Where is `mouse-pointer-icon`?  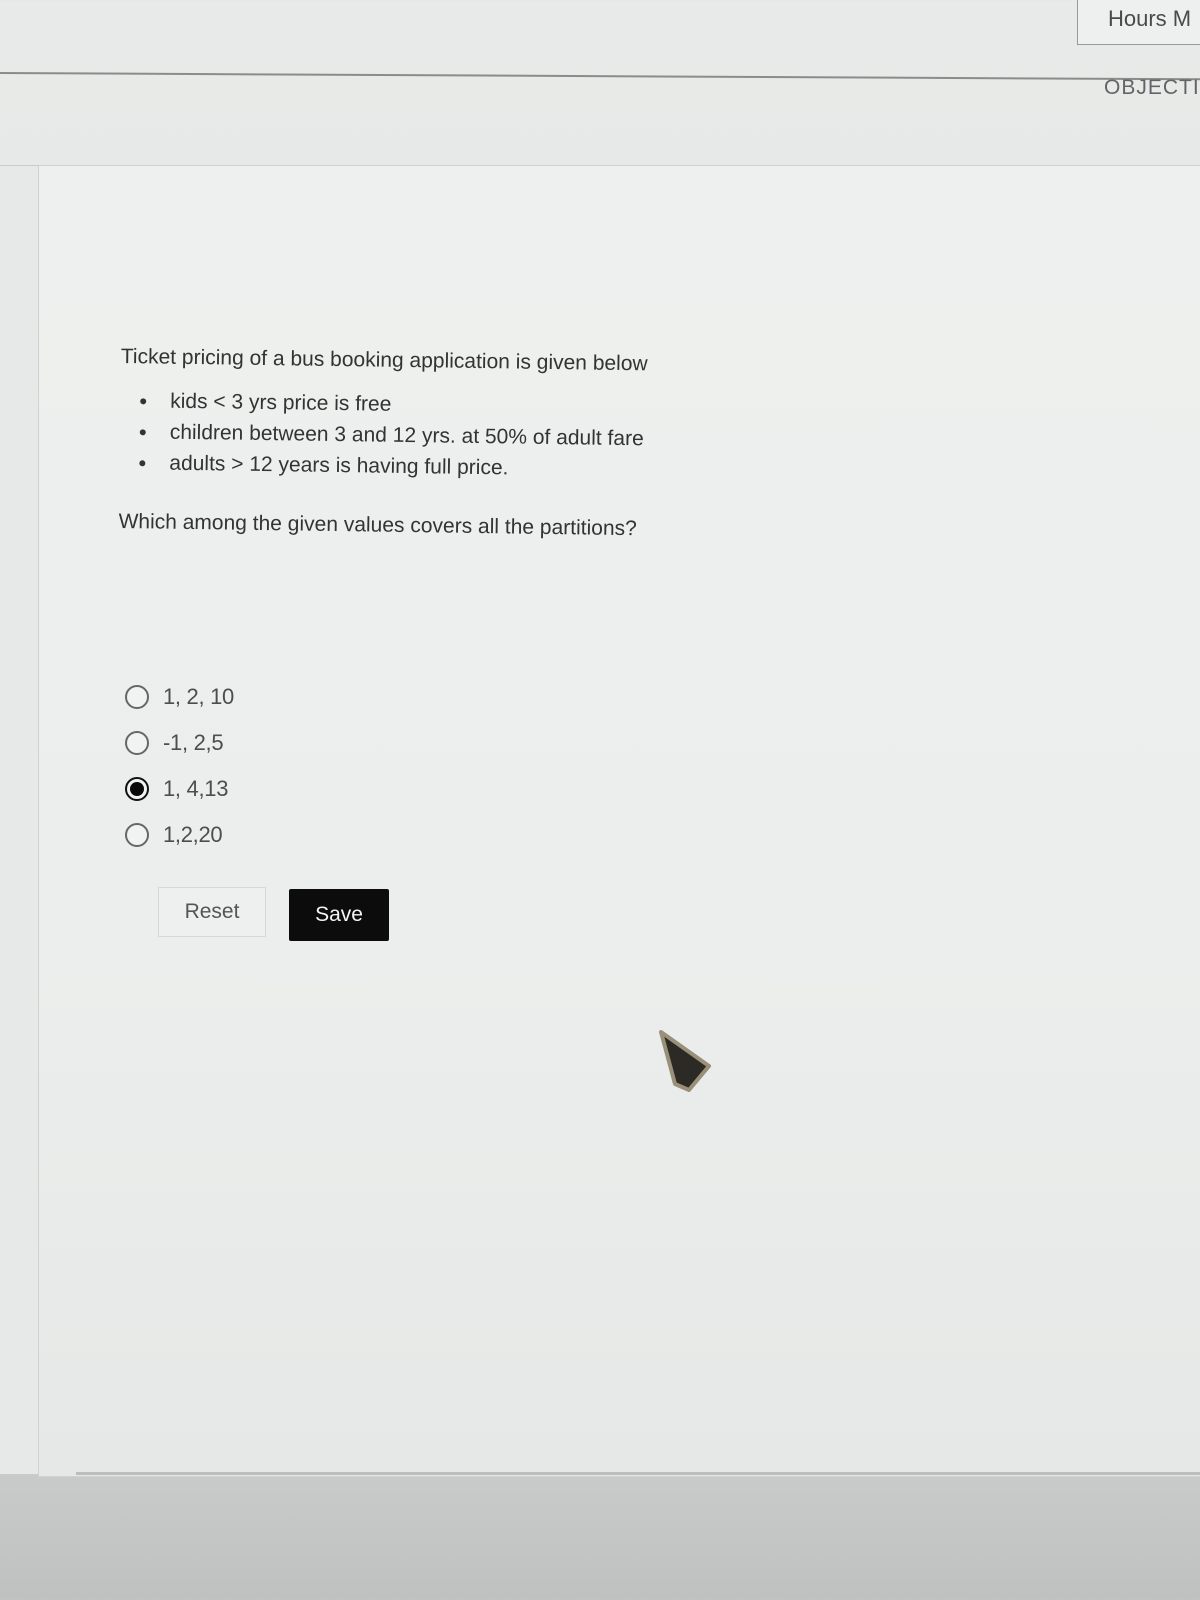
mouse-pointer-icon is located at coordinates (685, 1061).